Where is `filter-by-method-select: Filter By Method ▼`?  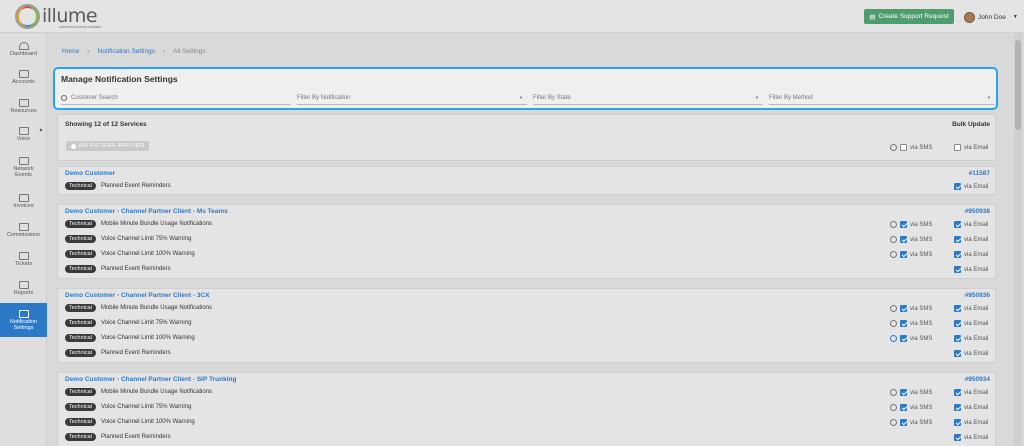
filter-by-method-select: Filter By Method ▼ is located at coordinates (882, 98).